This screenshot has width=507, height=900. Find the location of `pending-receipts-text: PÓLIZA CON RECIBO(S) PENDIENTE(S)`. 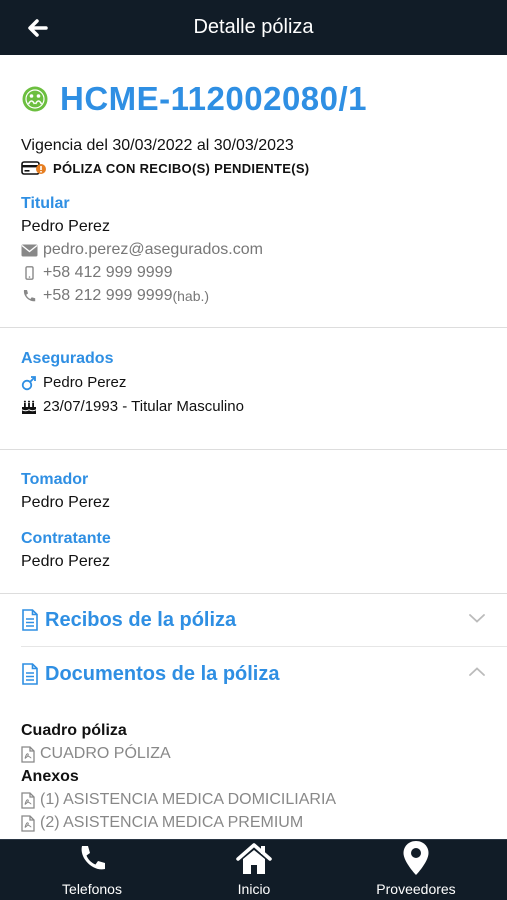

pending-receipts-text: PÓLIZA CON RECIBO(S) PENDIENTE(S) is located at coordinates (181, 168).